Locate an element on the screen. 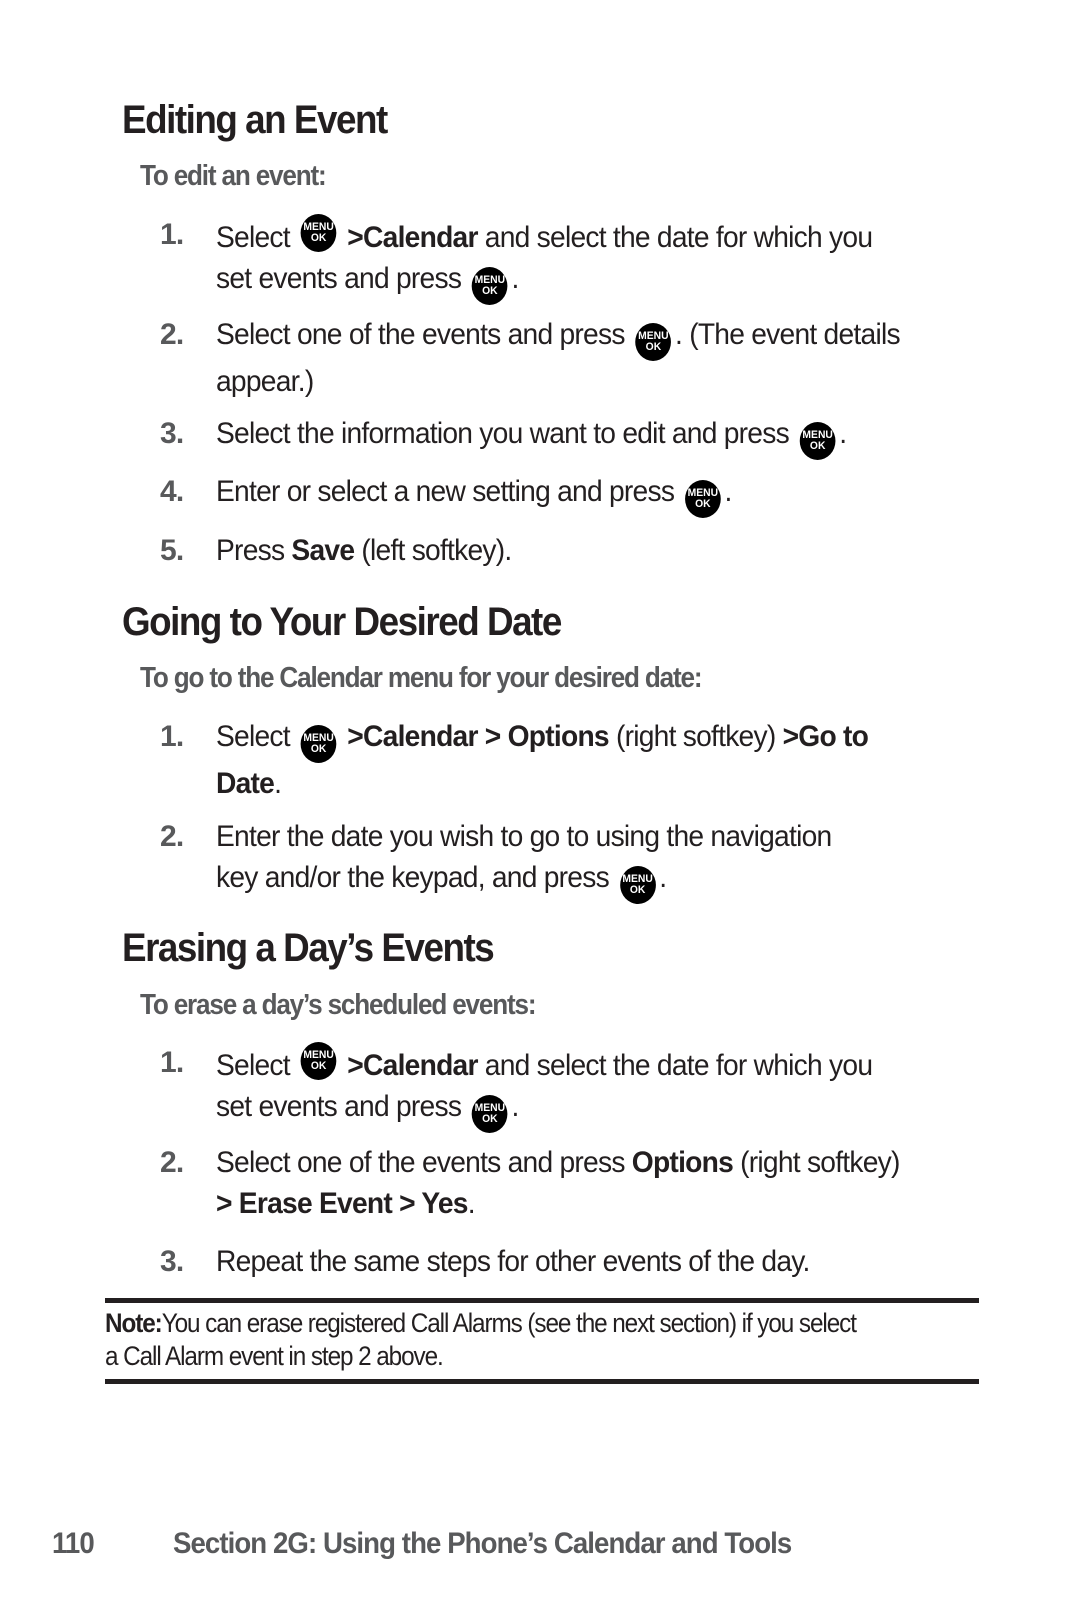 This screenshot has width=1080, height=1620. note-top-rule is located at coordinates (542, 1300).